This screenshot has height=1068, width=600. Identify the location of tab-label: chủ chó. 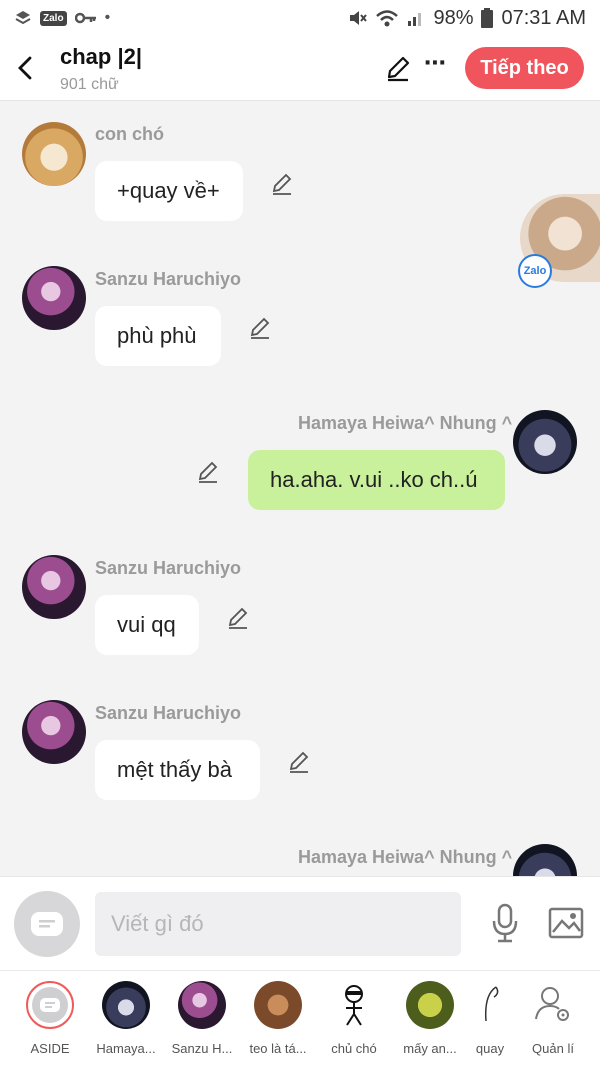
(354, 1048).